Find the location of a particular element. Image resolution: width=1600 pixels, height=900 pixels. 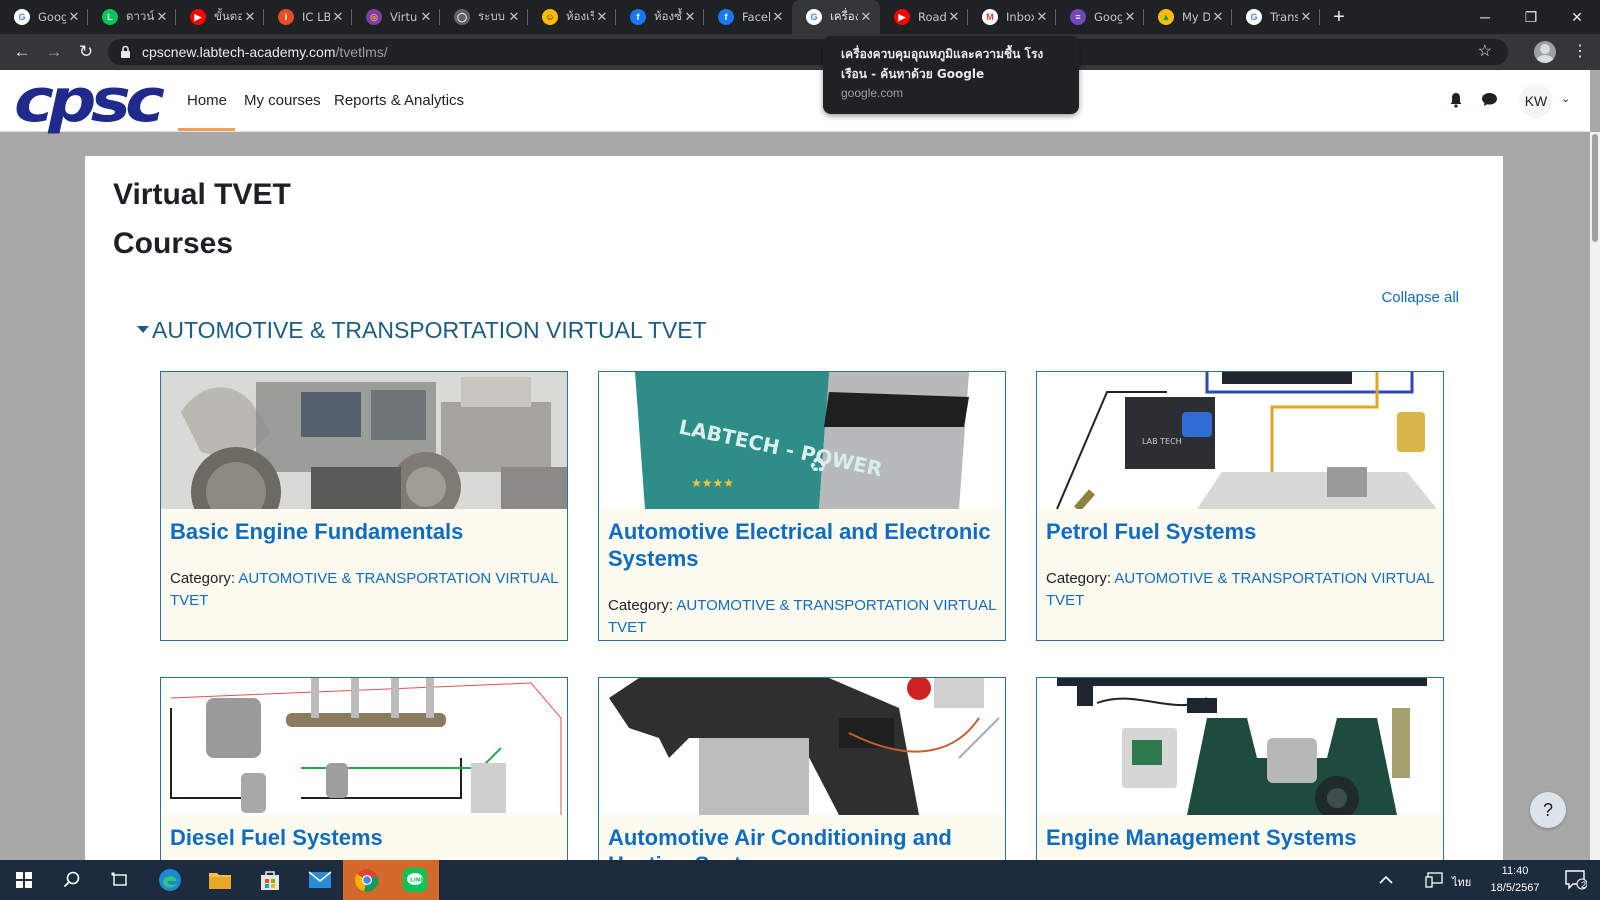

category-collapse-icon is located at coordinates (143, 329).